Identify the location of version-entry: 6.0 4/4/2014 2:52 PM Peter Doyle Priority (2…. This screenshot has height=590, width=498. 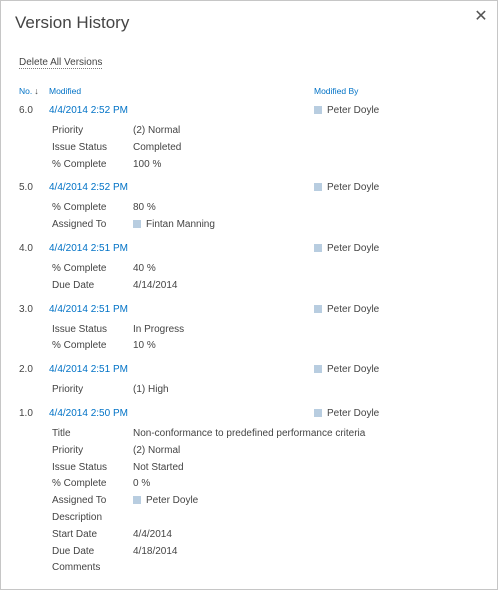
(249, 140).